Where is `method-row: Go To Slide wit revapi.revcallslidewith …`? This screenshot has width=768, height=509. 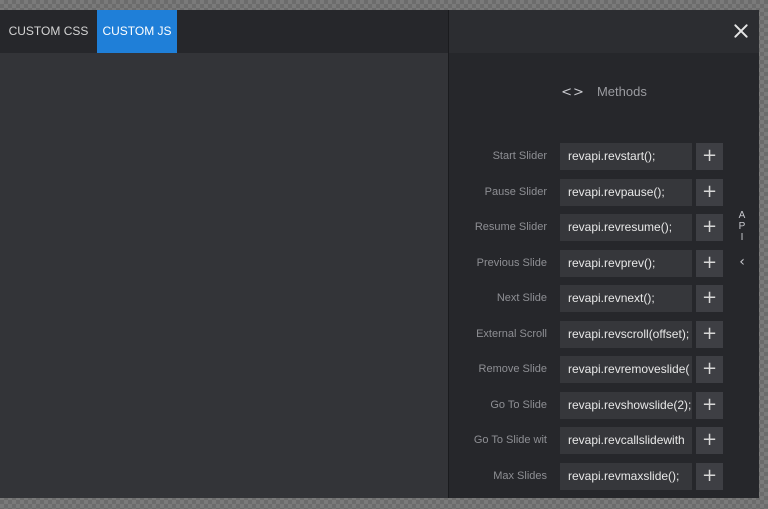 method-row: Go To Slide wit revapi.revcallslidewith … is located at coordinates (604, 440).